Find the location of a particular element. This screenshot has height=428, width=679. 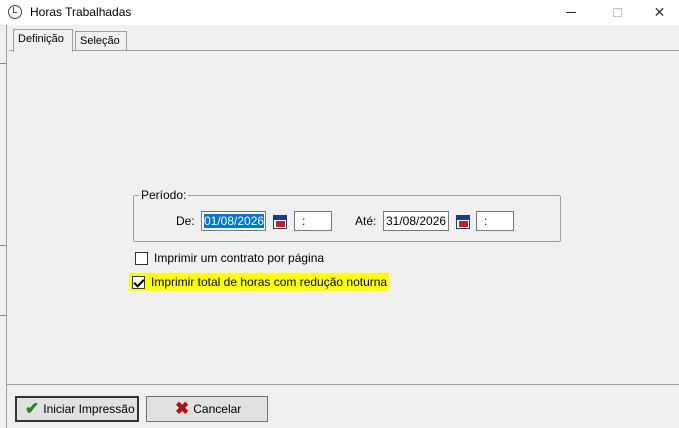

x-icon: ✖ is located at coordinates (182, 408).